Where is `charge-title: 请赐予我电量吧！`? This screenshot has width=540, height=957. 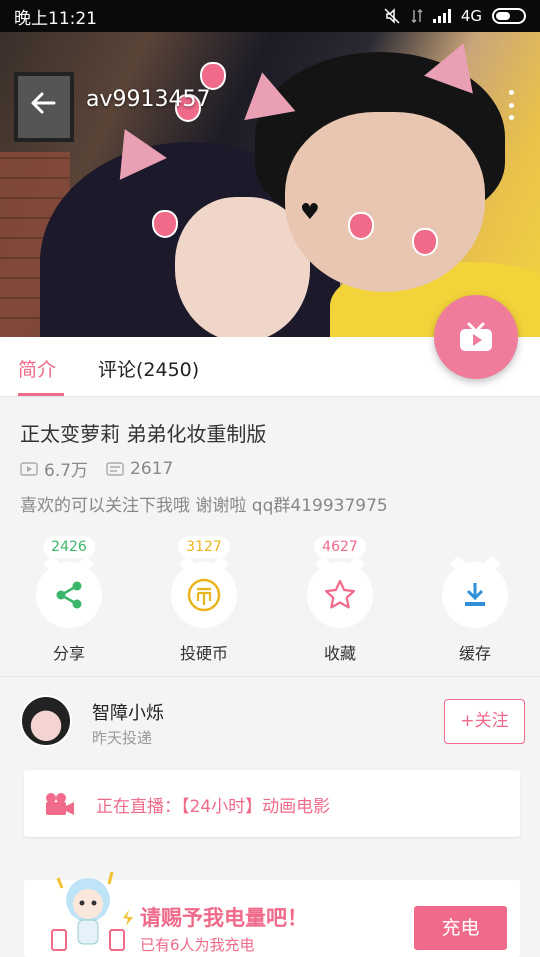
charge-title: 请赐予我电量吧！ is located at coordinates (224, 918).